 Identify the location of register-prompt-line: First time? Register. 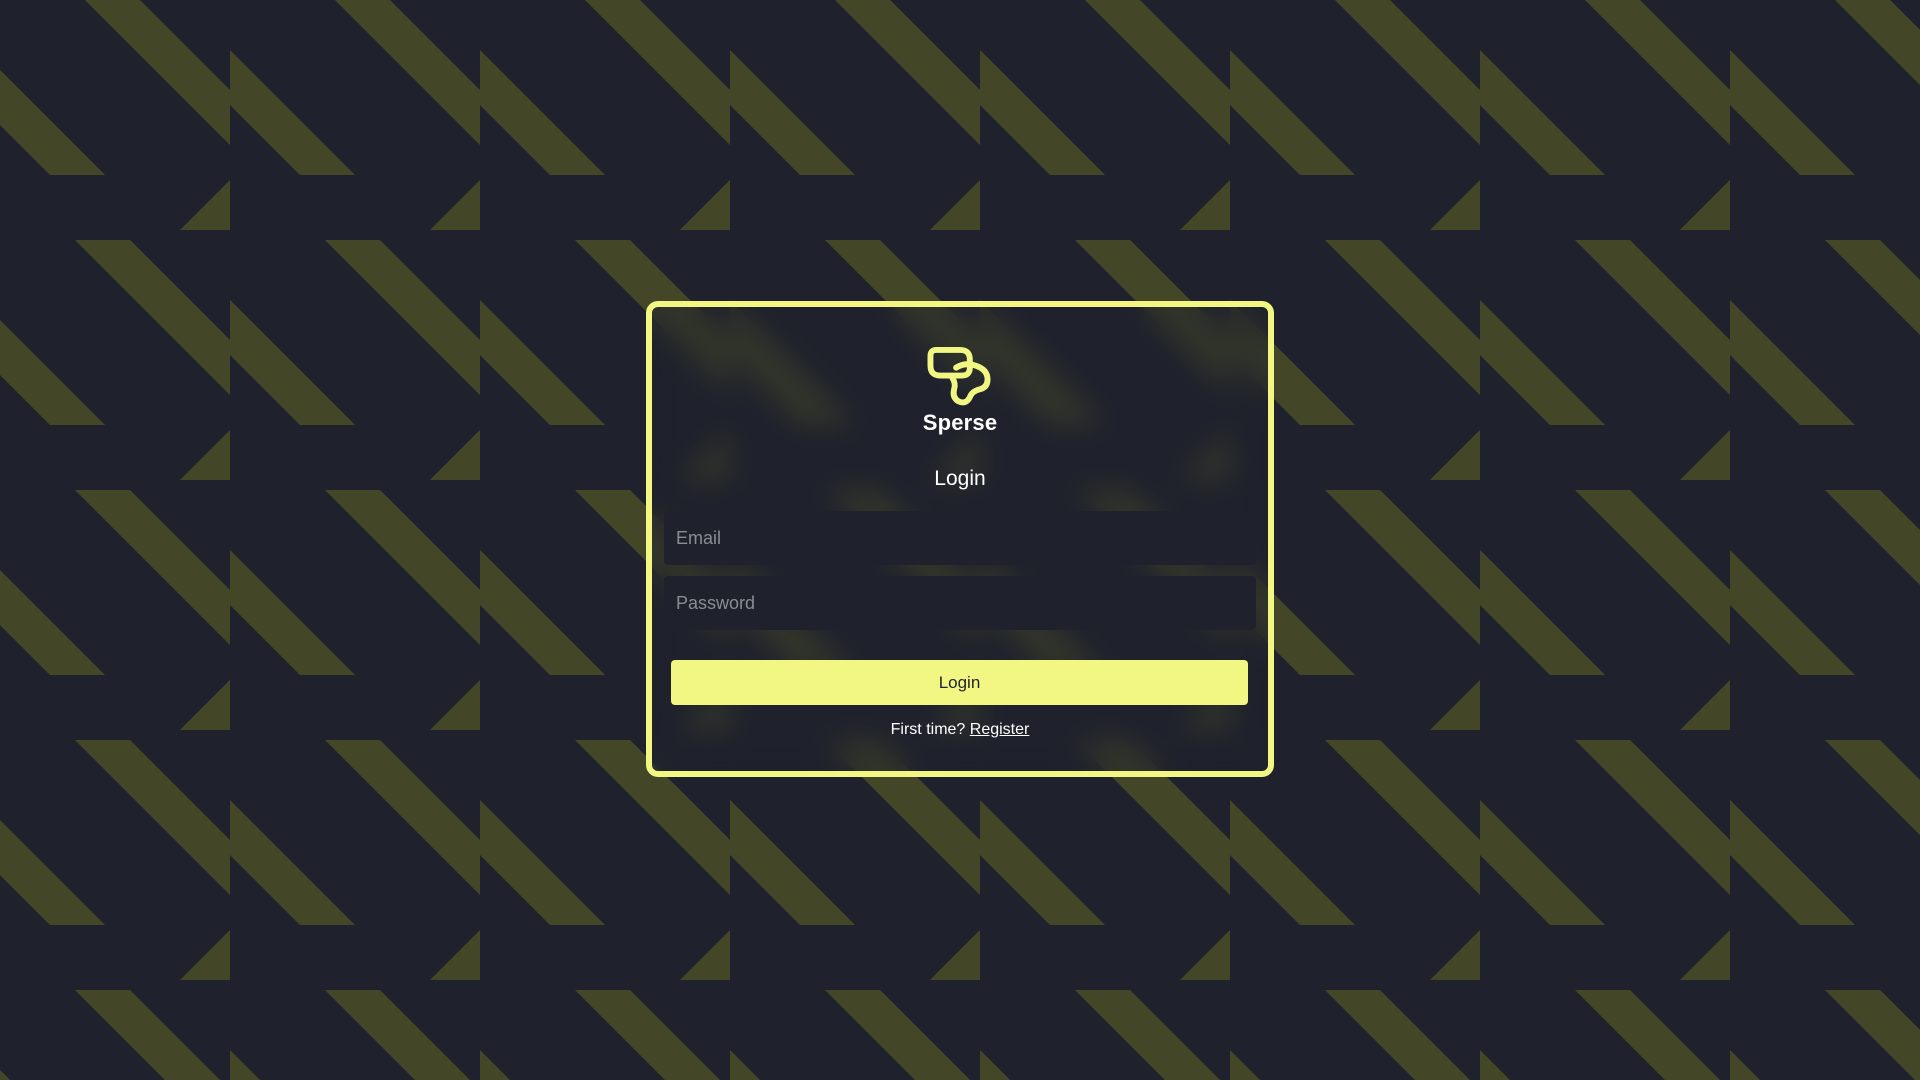
(960, 730).